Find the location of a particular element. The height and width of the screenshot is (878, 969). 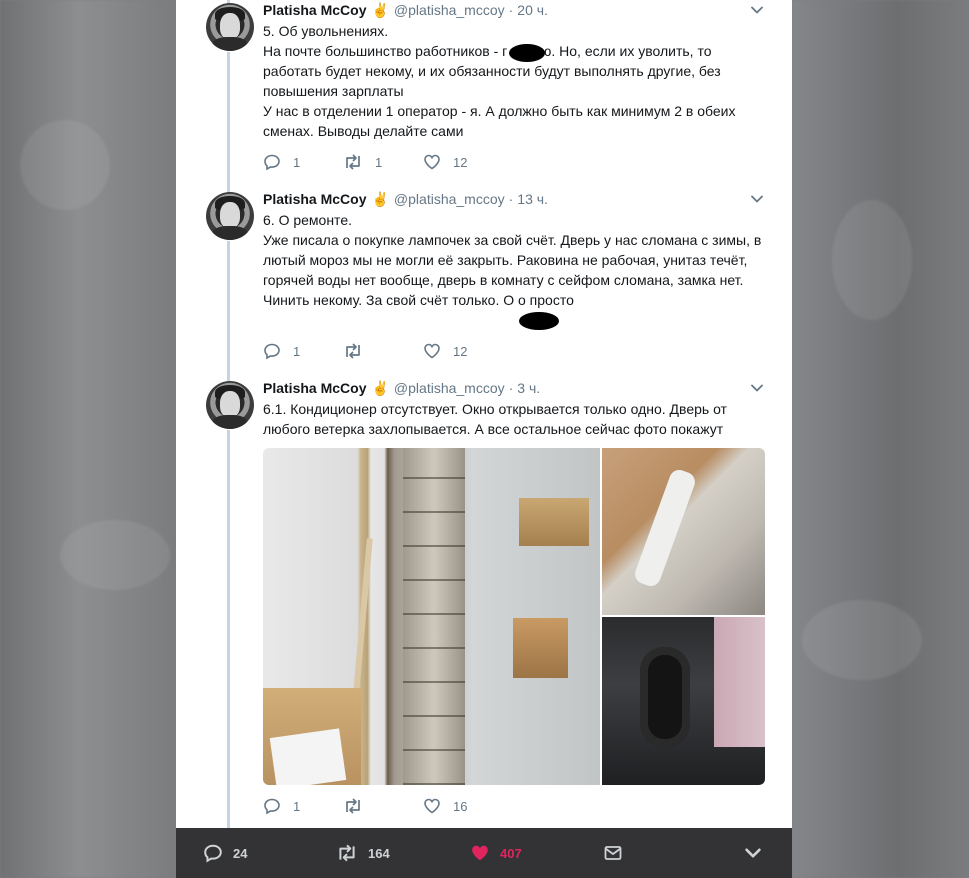

retweet-count: 1 is located at coordinates (379, 162).